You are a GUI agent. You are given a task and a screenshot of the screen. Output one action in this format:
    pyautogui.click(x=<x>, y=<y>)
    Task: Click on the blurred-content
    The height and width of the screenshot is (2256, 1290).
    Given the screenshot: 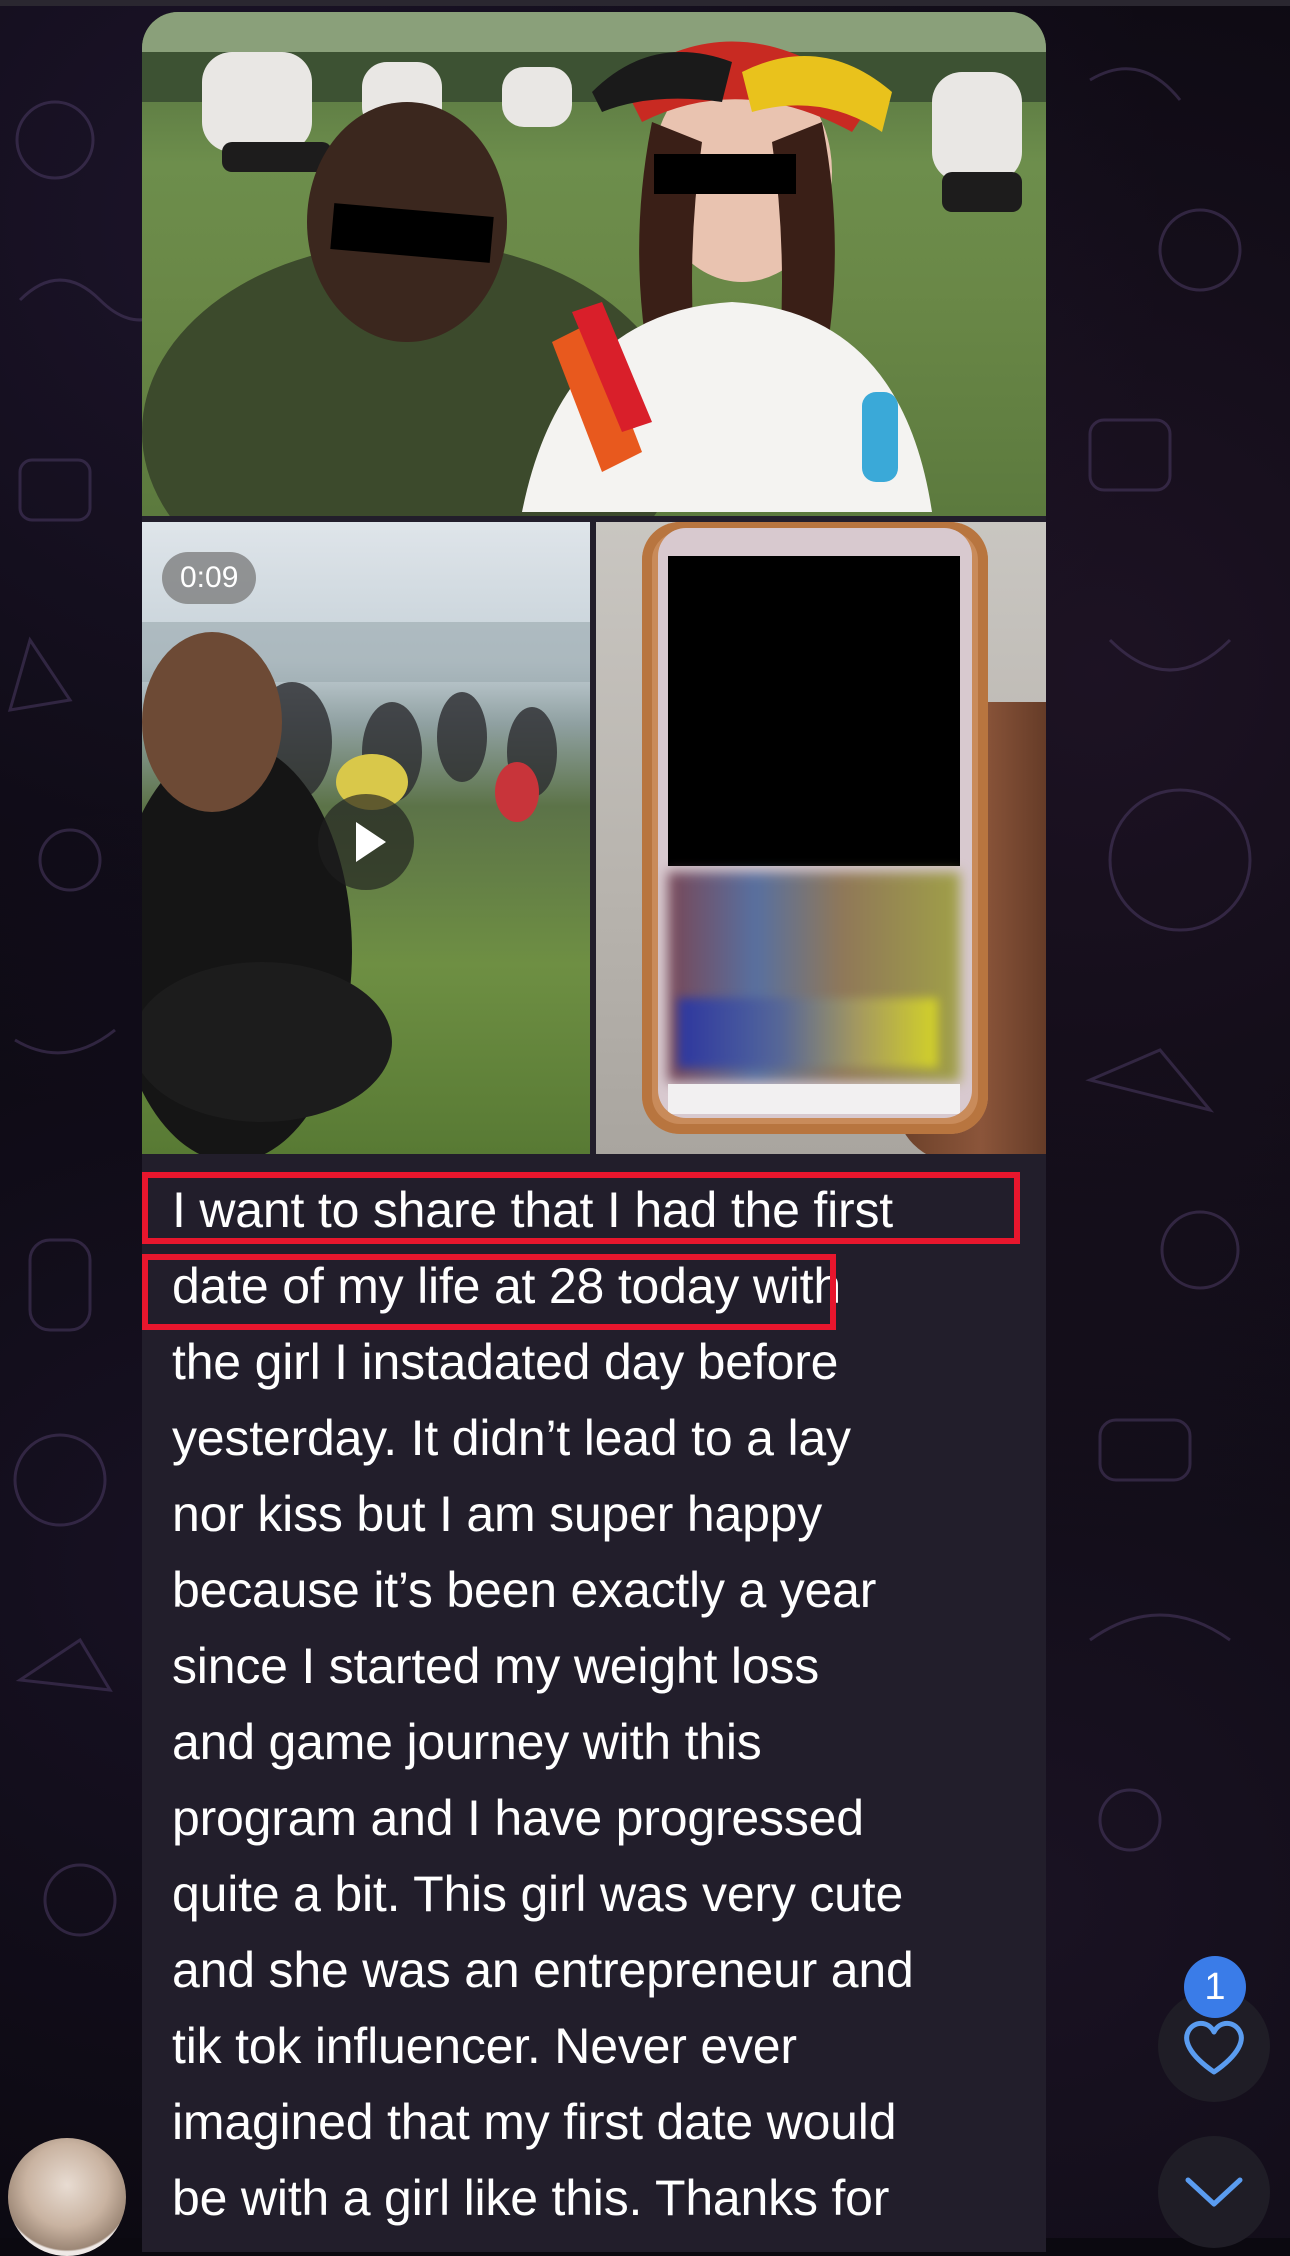 What is the action you would take?
    pyautogui.click(x=808, y=1033)
    